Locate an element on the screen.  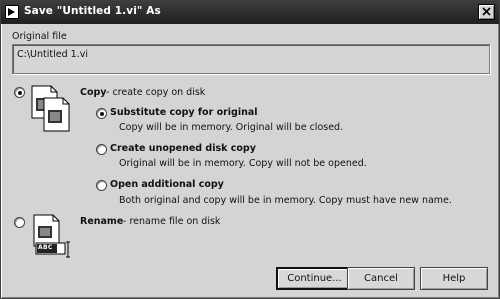
copy-radio is located at coordinates (19, 92).